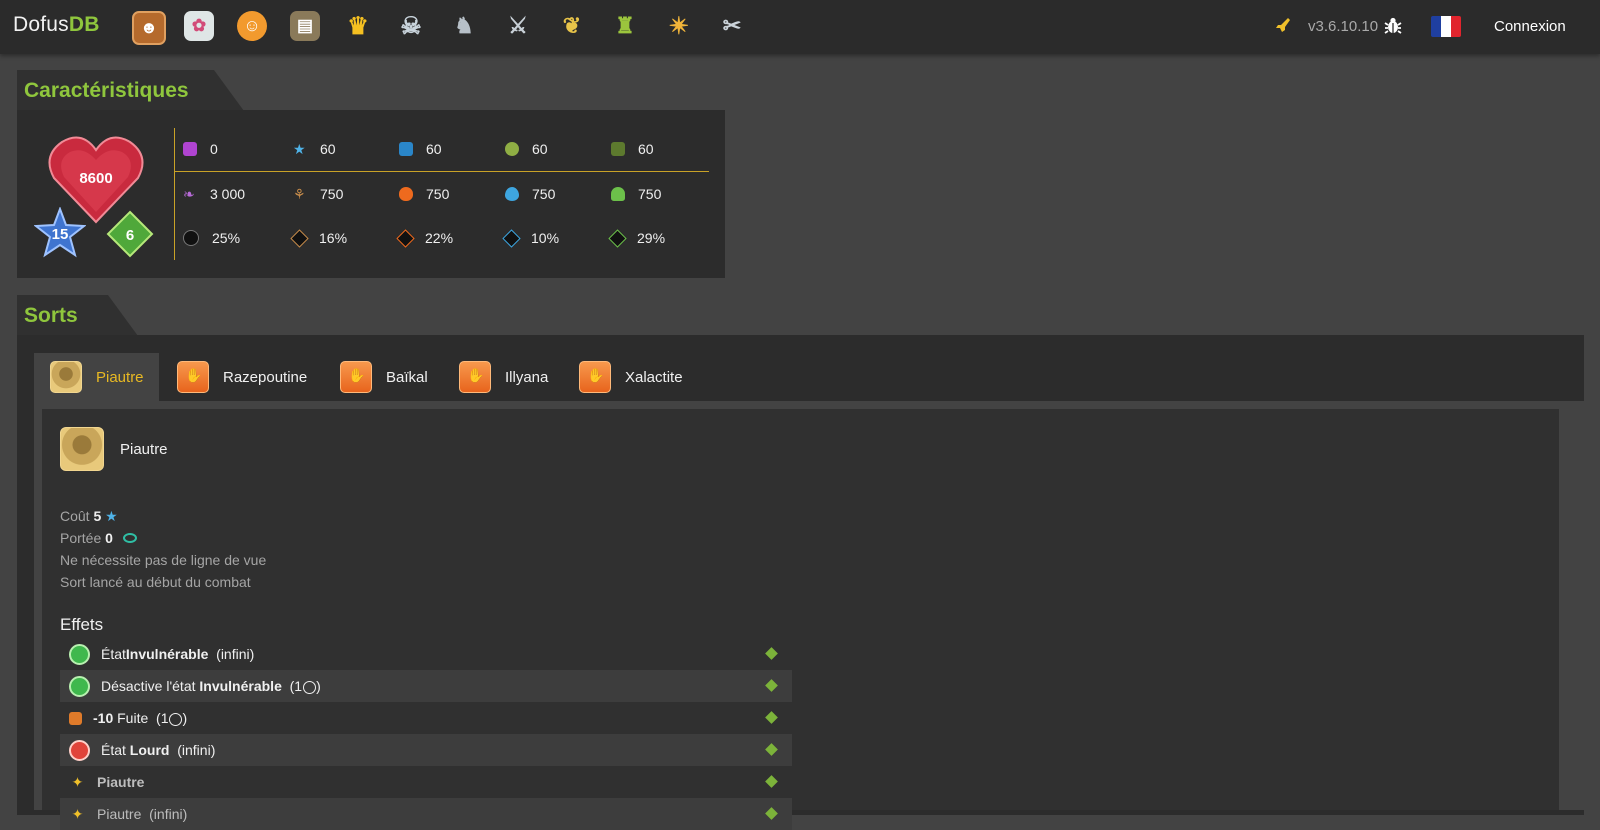 Image resolution: width=1600 pixels, height=830 pixels. I want to click on tab-label: Piautre, so click(120, 377).